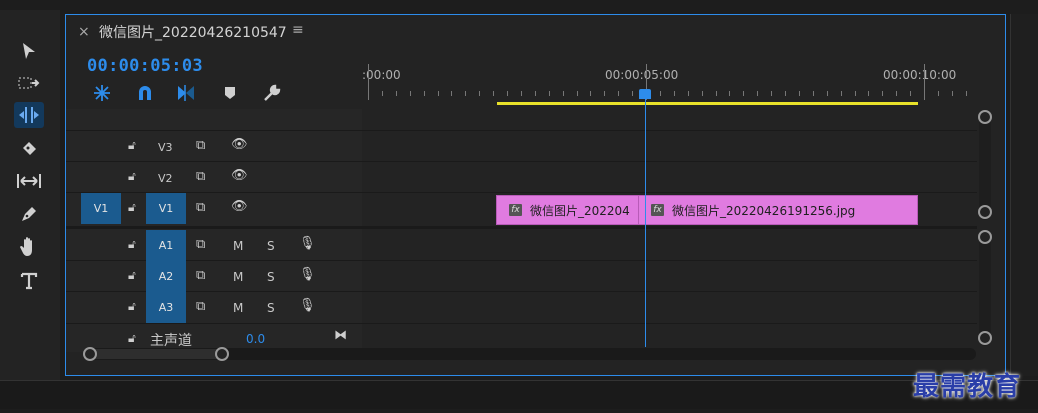 The image size is (1038, 413). What do you see at coordinates (166, 245) in the screenshot?
I see `track-target-a1: A1` at bounding box center [166, 245].